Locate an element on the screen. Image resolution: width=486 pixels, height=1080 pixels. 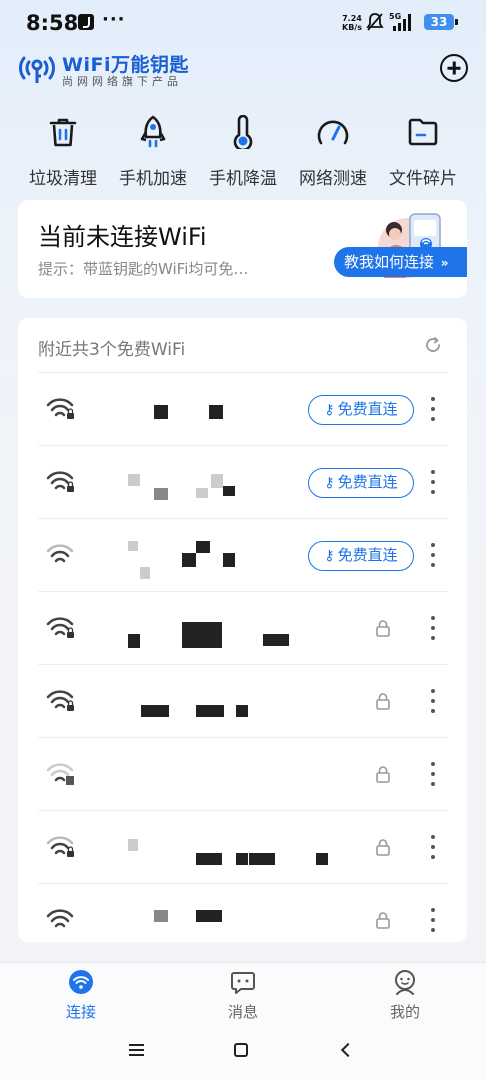
tool-label: 网络测速 is located at coordinates (333, 179).